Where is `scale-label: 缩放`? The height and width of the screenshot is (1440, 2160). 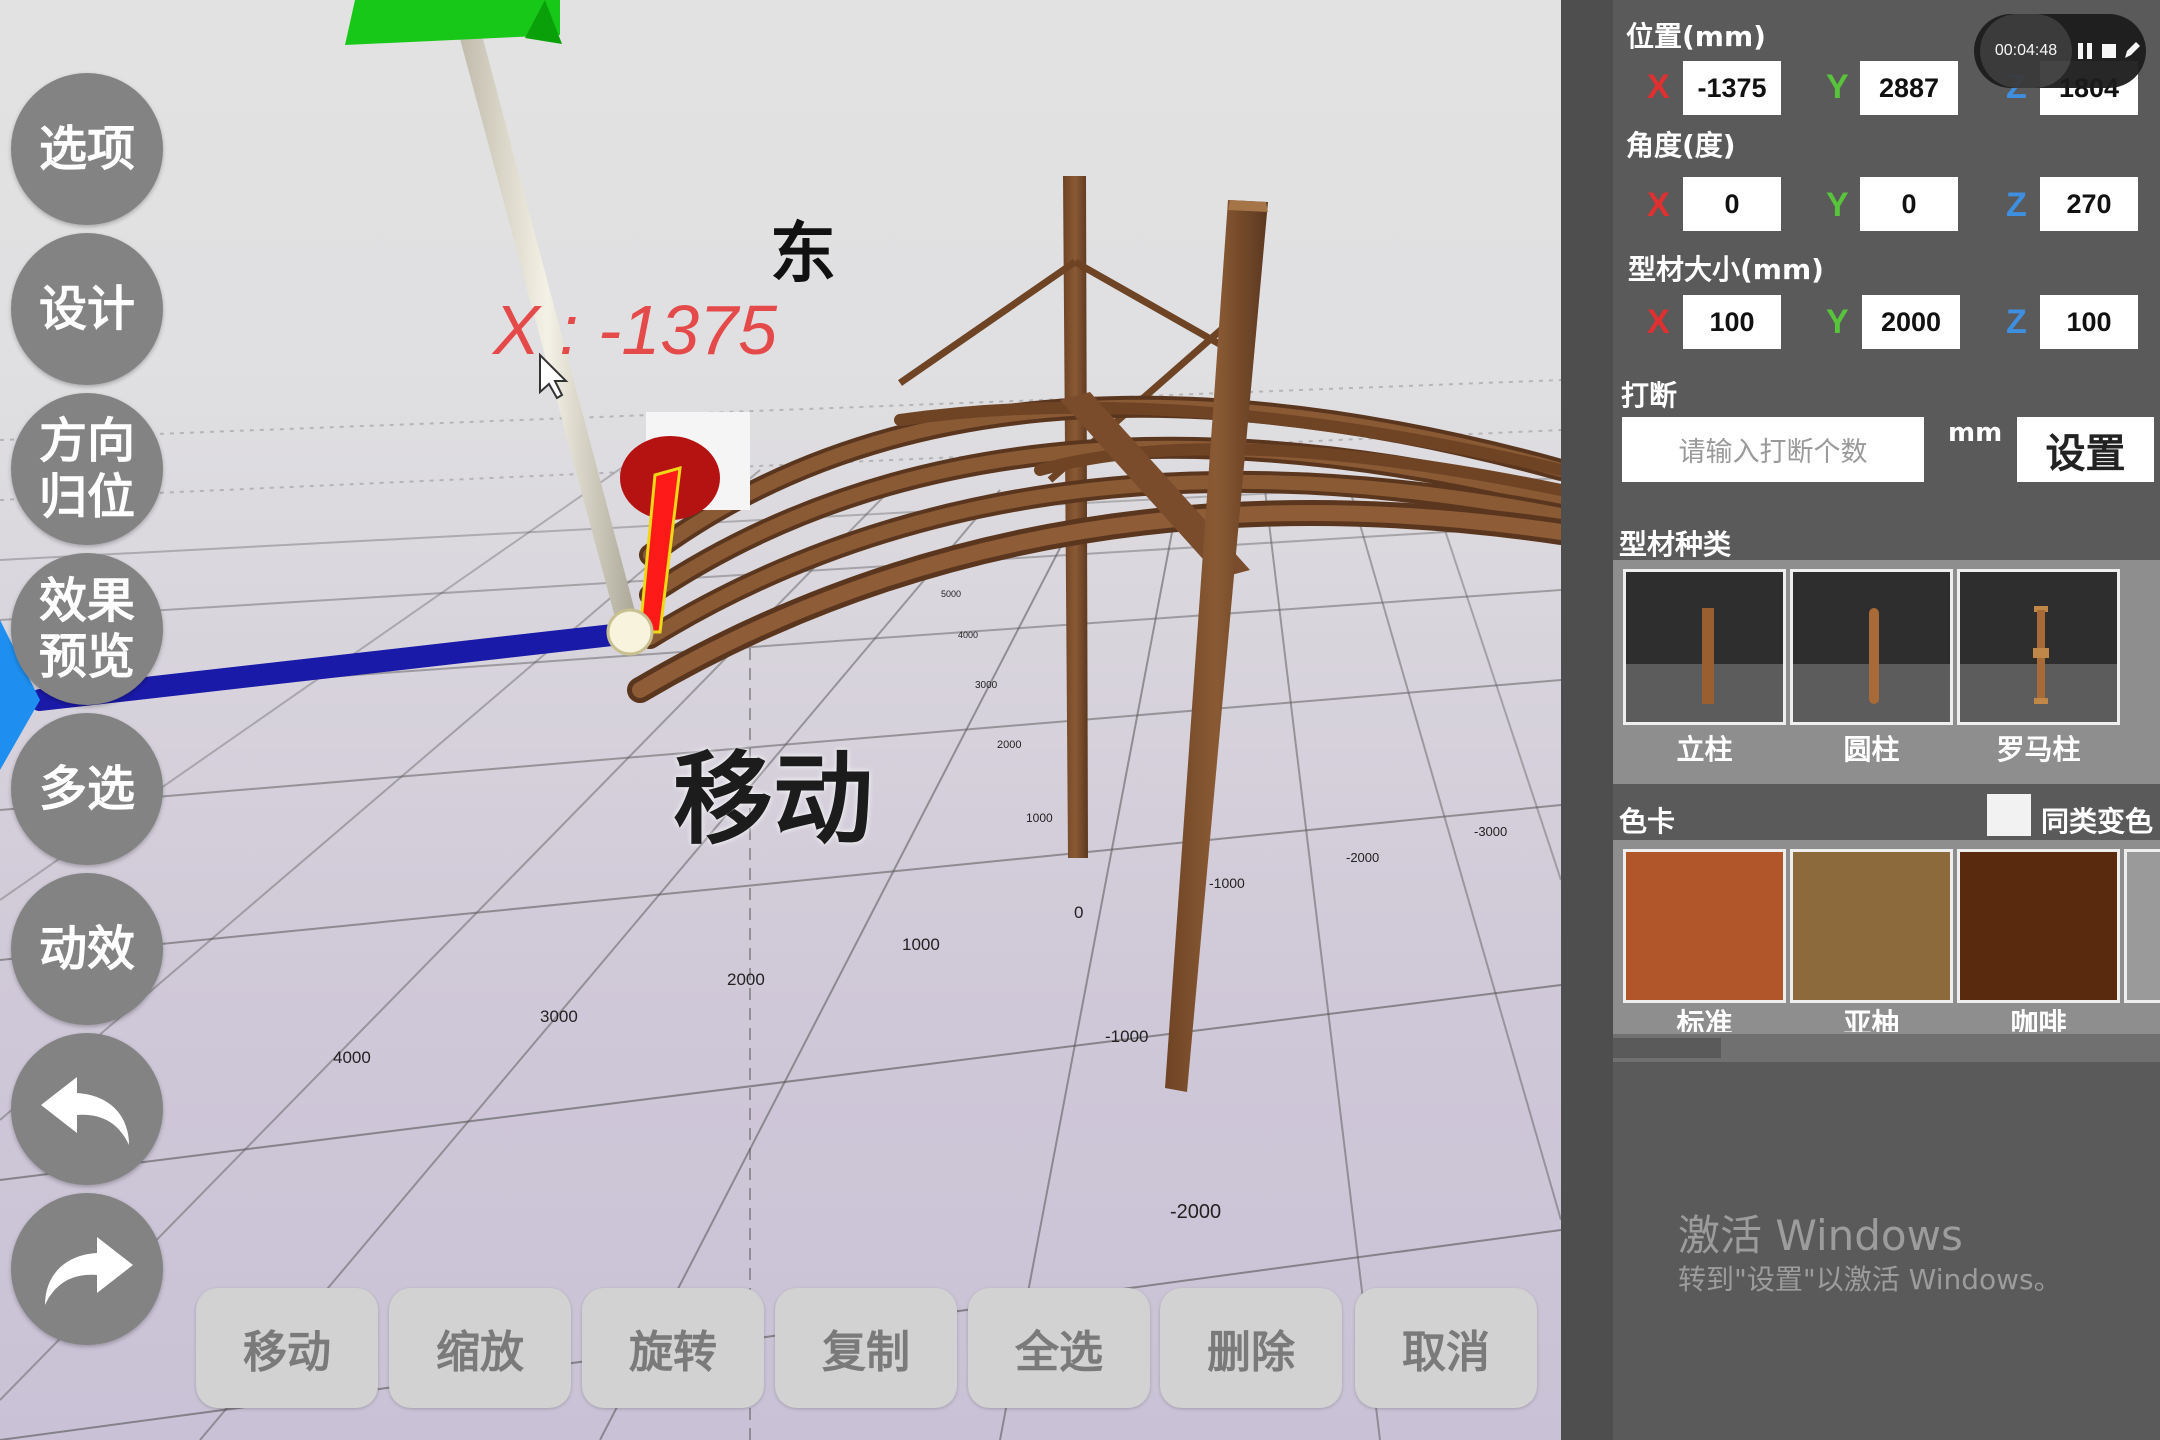 scale-label: 缩放 is located at coordinates (480, 1352).